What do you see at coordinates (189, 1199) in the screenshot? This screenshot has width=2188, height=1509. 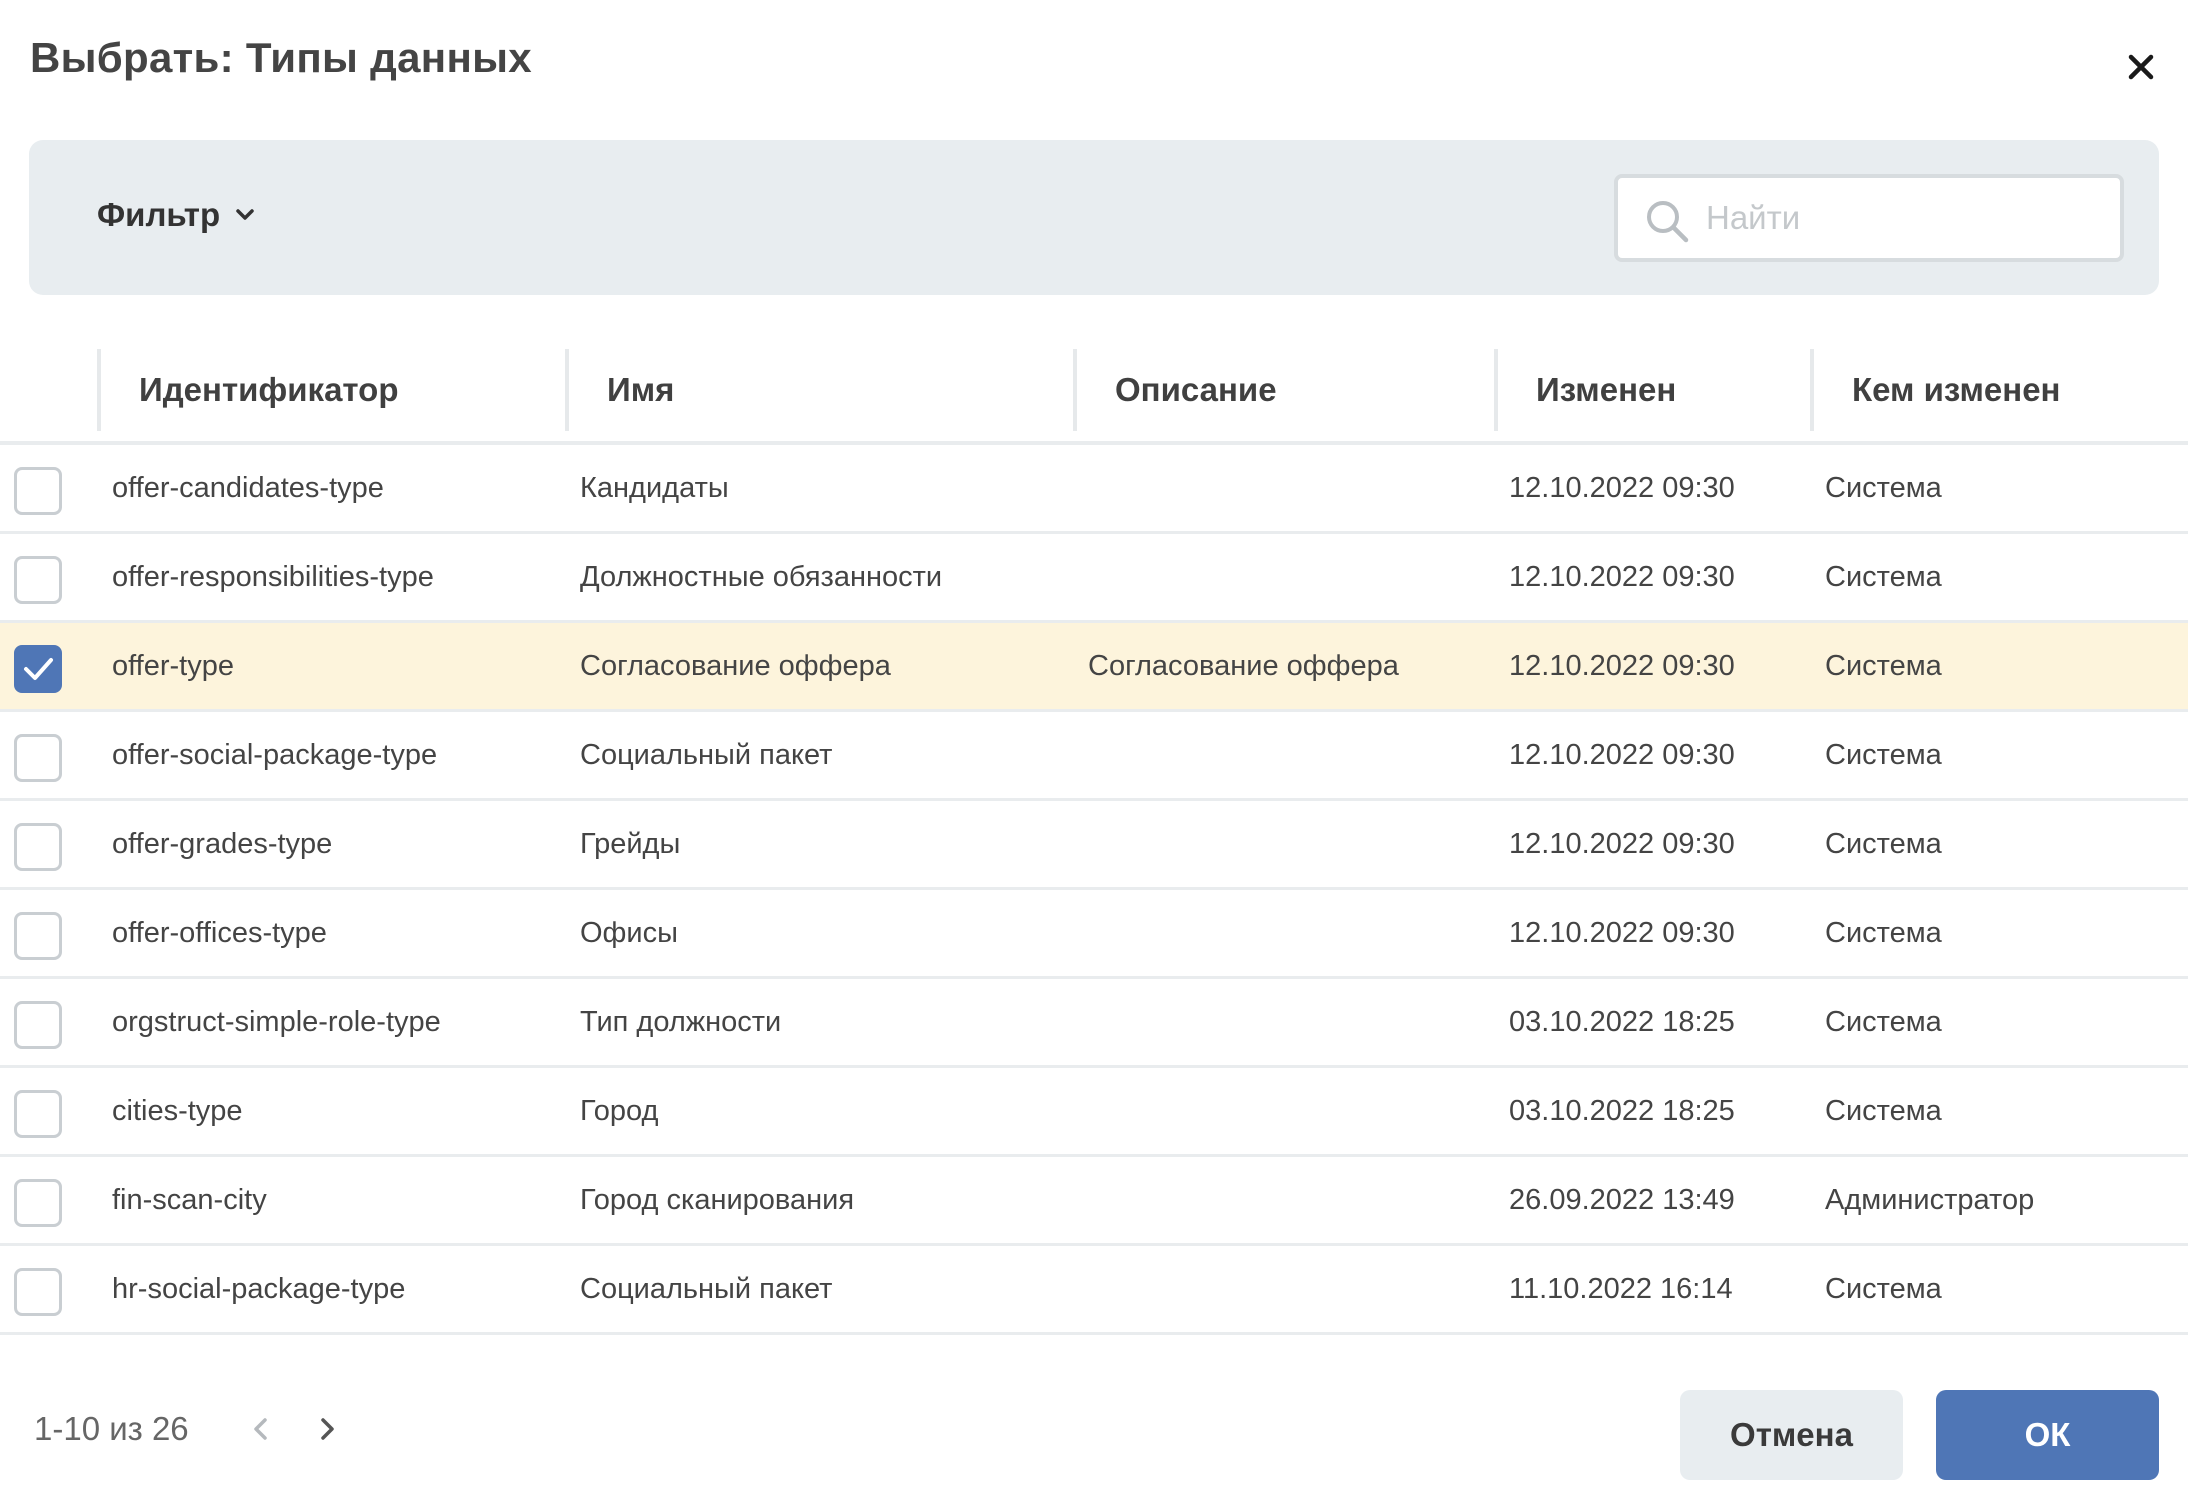 I see `cell-id: fin-scan-city` at bounding box center [189, 1199].